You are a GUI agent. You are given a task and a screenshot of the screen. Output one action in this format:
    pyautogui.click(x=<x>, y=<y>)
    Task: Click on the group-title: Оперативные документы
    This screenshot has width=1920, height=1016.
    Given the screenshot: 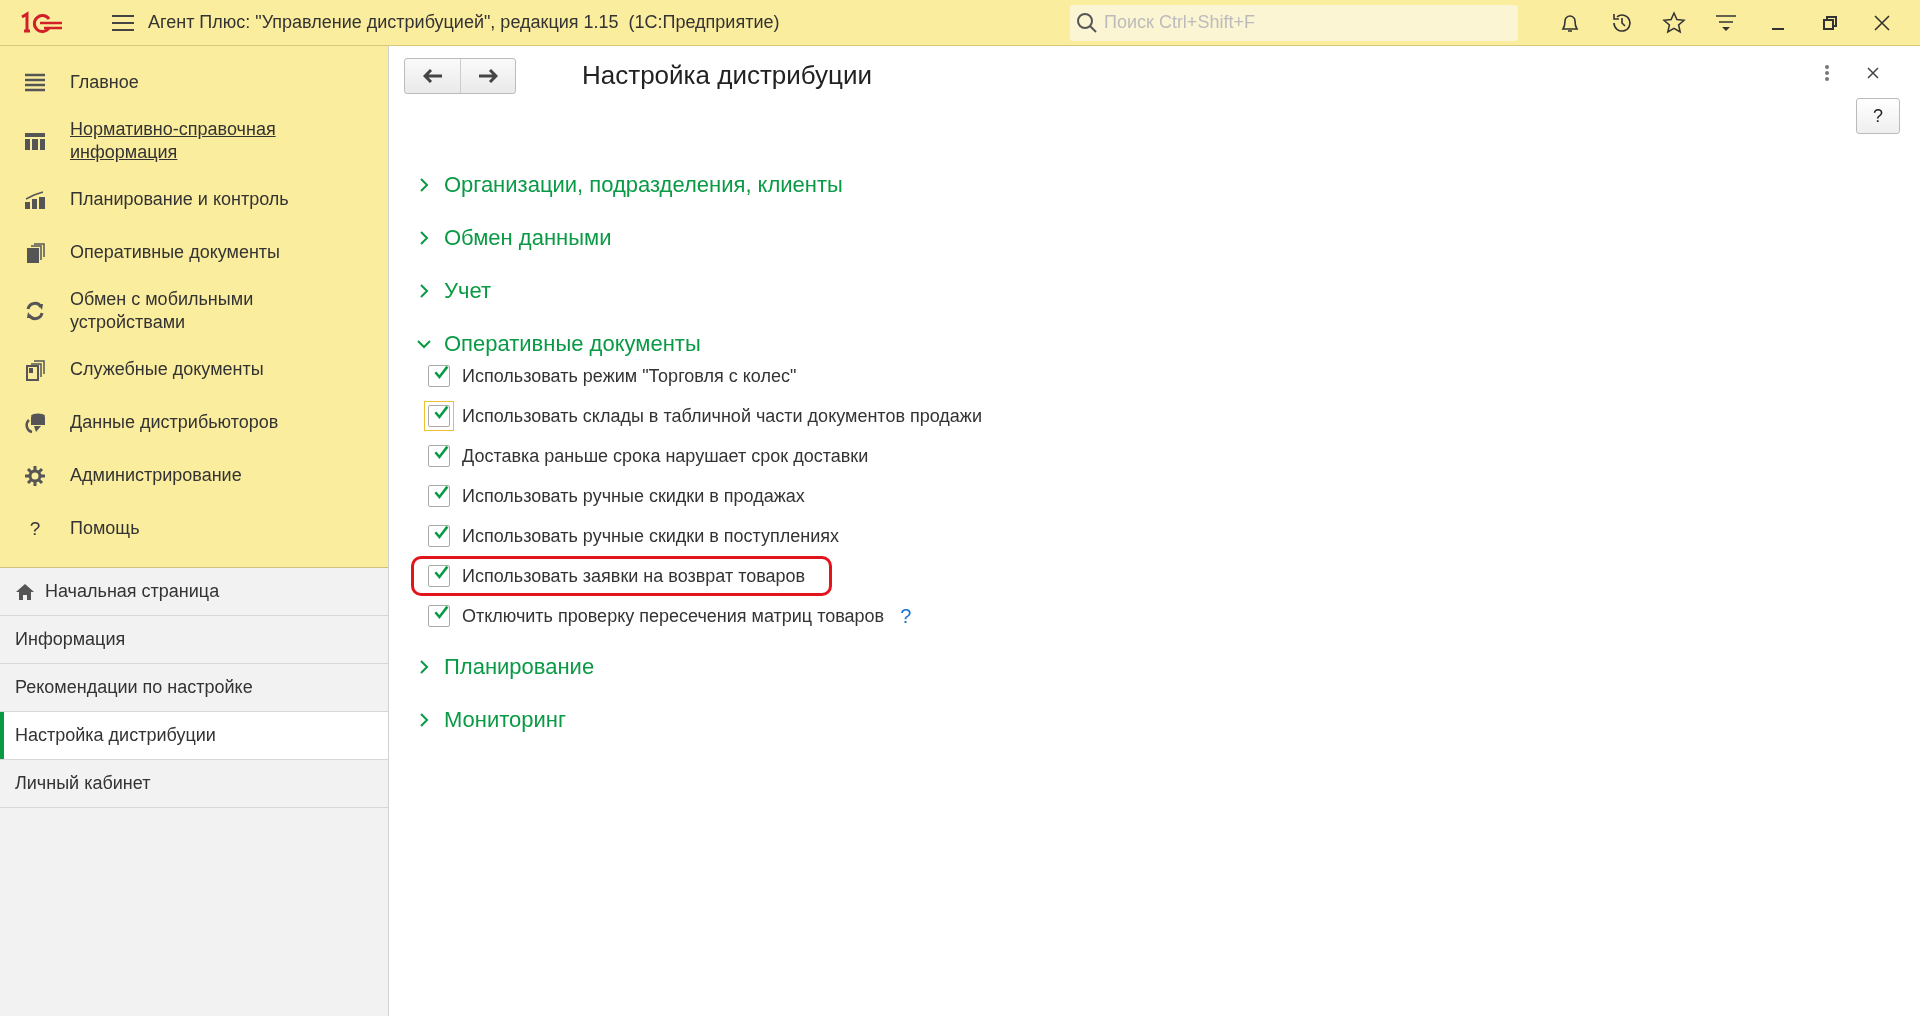 What is the action you would take?
    pyautogui.click(x=572, y=343)
    